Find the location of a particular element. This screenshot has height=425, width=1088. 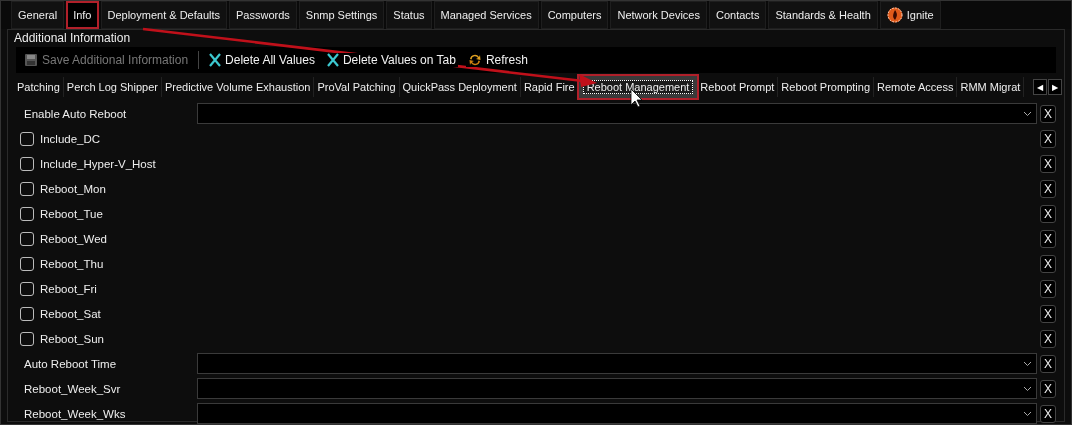

toolbar-button: Delete Values on Tab is located at coordinates (391, 60).